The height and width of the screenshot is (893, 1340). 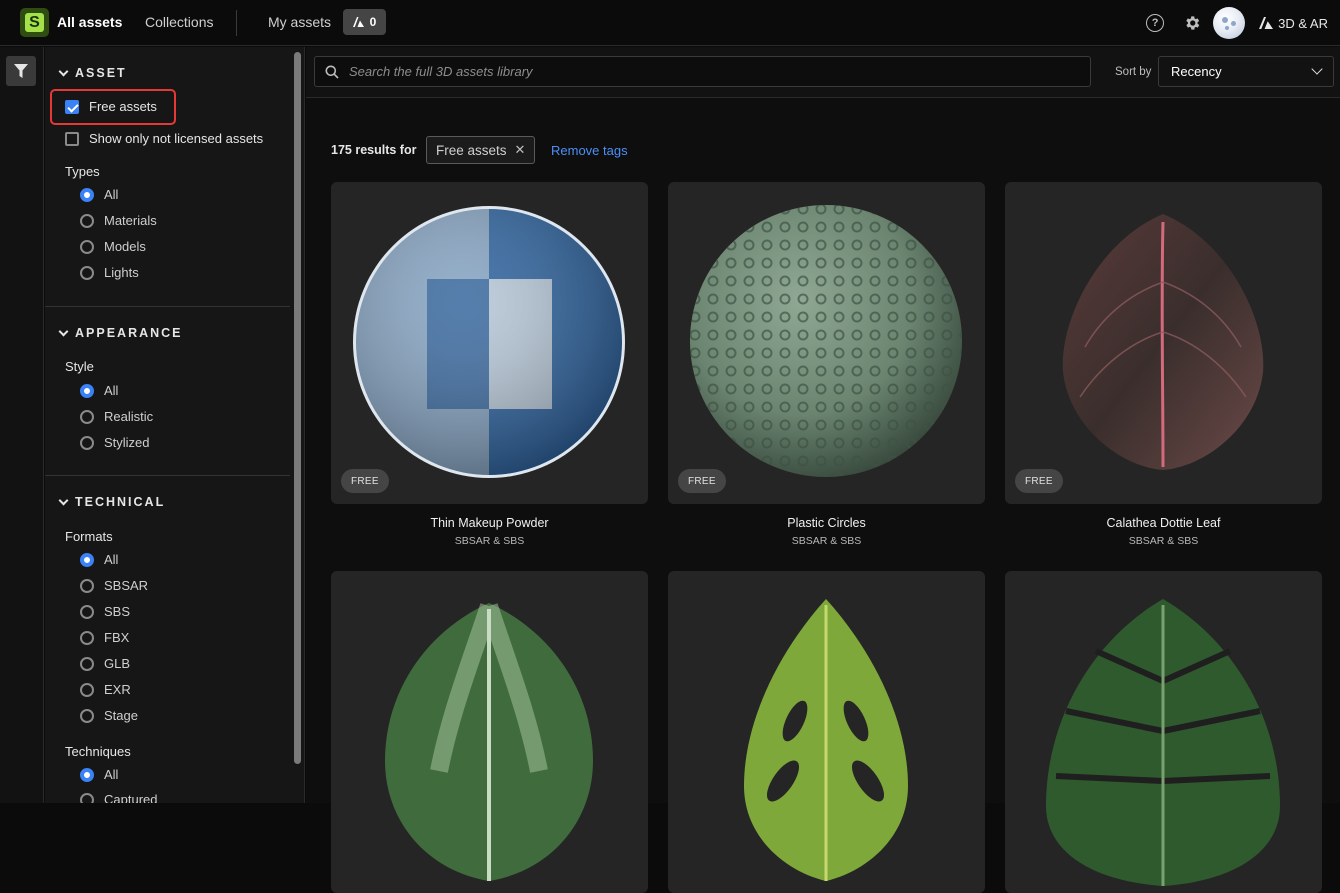 I want to click on tab-all-assets: All assets, so click(x=89, y=22).